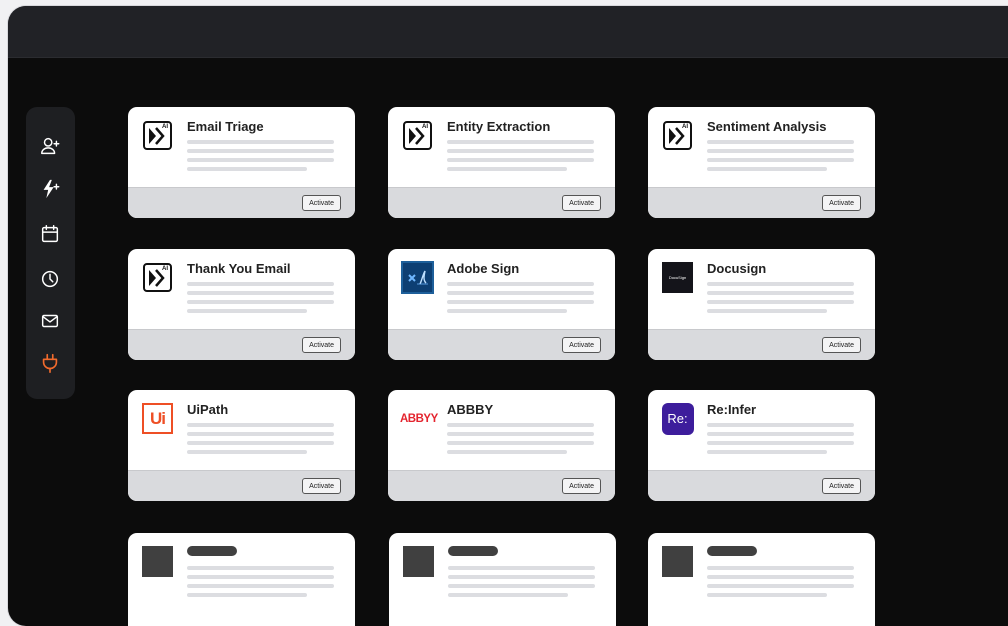 The width and height of the screenshot is (1008, 626). What do you see at coordinates (501, 445) in the screenshot?
I see `integration-card-abbyy: ABBYY ABBBY Activate` at bounding box center [501, 445].